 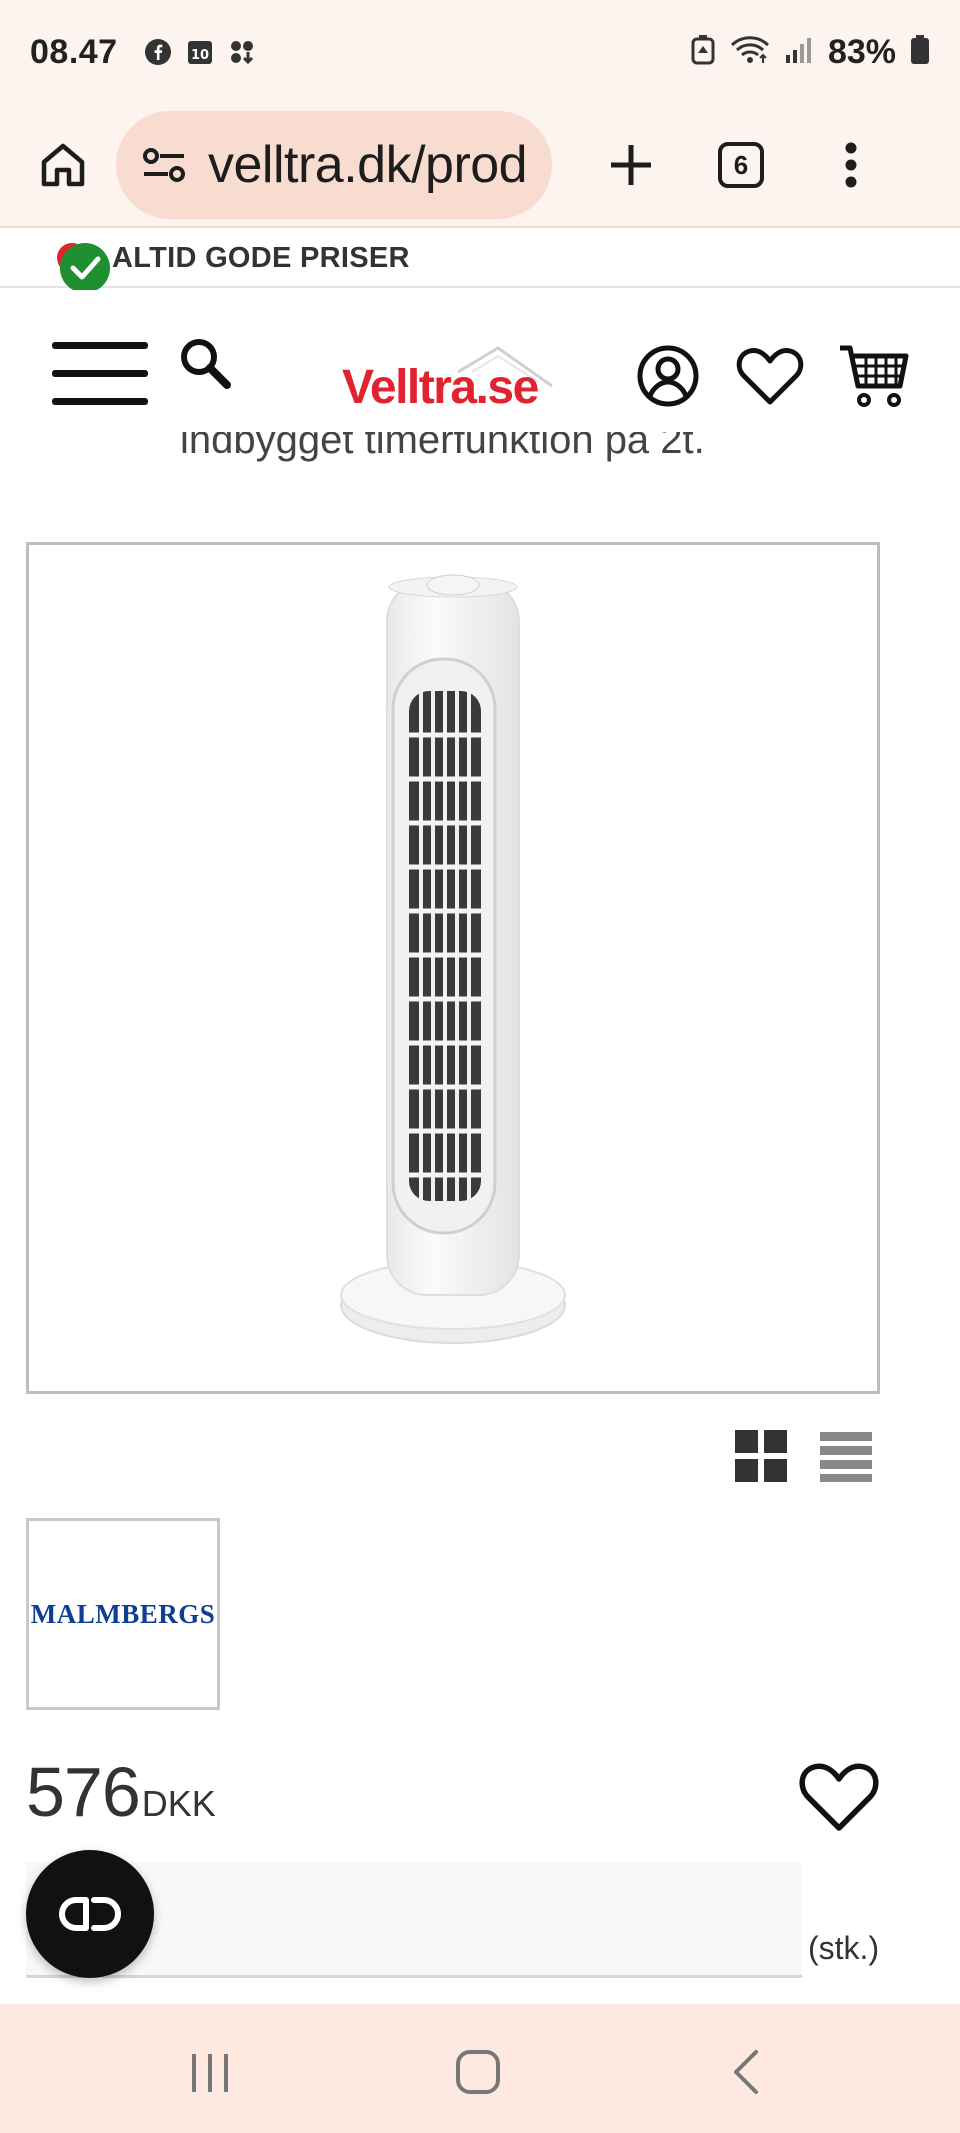 I want to click on address-bar: velltra.dk/prod, so click(x=334, y=165).